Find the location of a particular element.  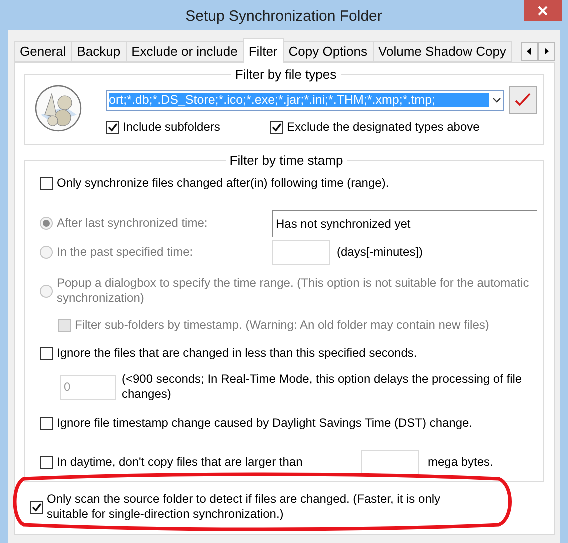

tab: General is located at coordinates (43, 51).